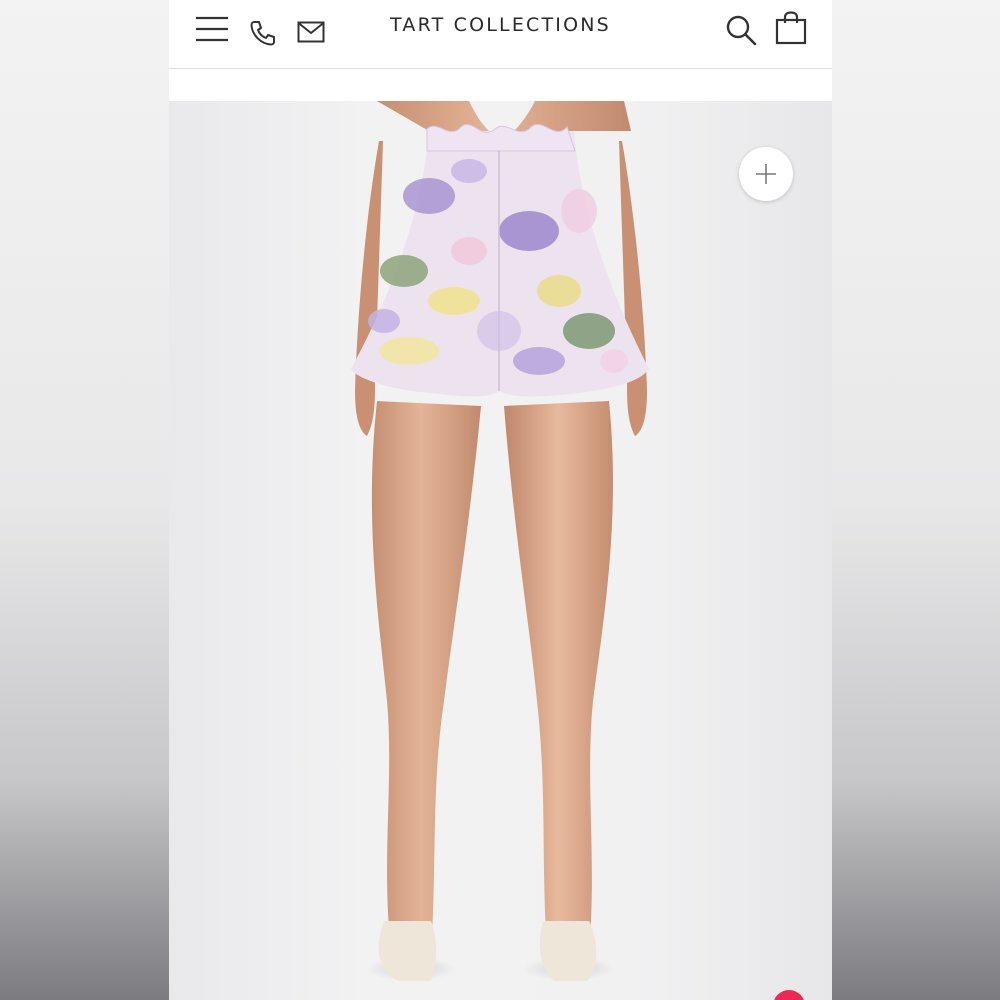 The width and height of the screenshot is (1000, 1000). Describe the element at coordinates (741, 30) in the screenshot. I see `search-icon` at that location.